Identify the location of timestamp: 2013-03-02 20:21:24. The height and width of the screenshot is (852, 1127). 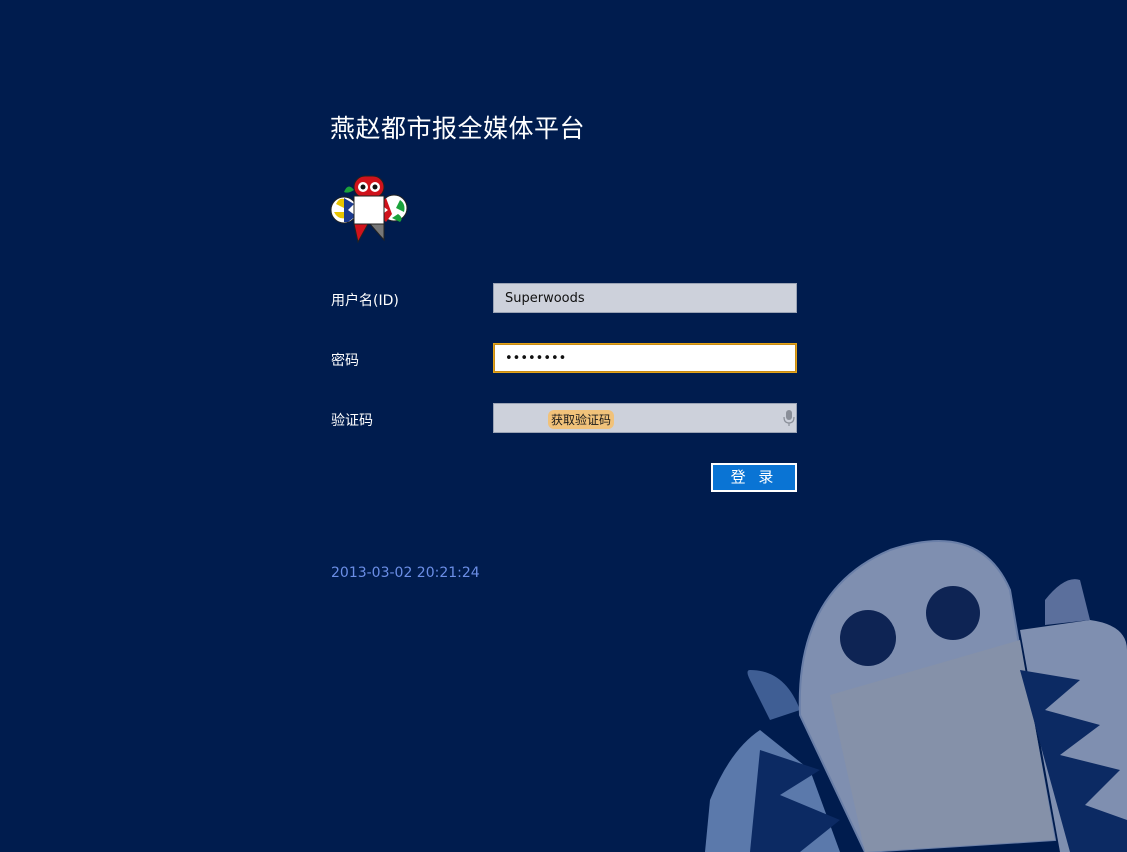
(405, 573).